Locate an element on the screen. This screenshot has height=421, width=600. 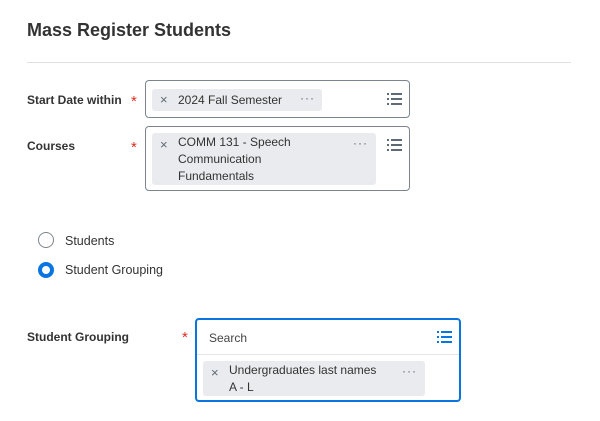
radio-student-grouping-label: Student Grouping is located at coordinates (114, 270).